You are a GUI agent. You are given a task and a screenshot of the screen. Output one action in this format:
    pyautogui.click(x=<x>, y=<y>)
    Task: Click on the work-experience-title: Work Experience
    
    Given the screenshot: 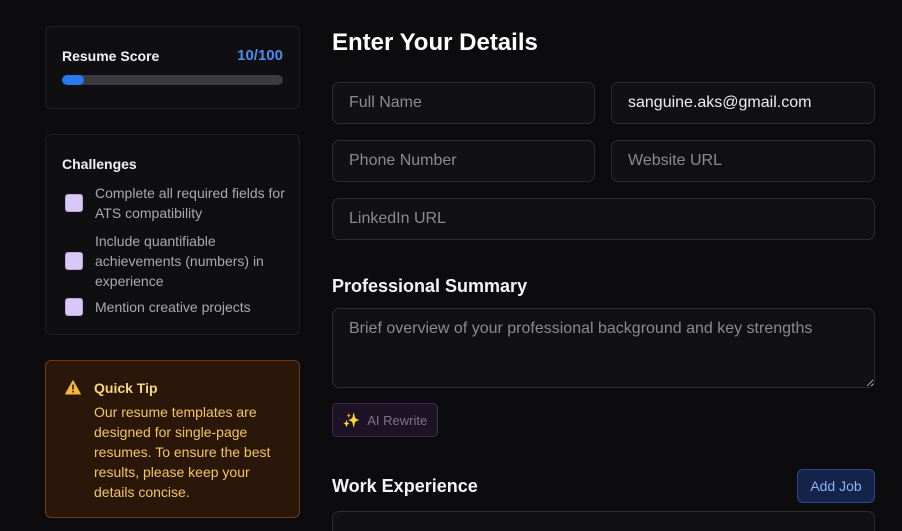 What is the action you would take?
    pyautogui.click(x=405, y=486)
    